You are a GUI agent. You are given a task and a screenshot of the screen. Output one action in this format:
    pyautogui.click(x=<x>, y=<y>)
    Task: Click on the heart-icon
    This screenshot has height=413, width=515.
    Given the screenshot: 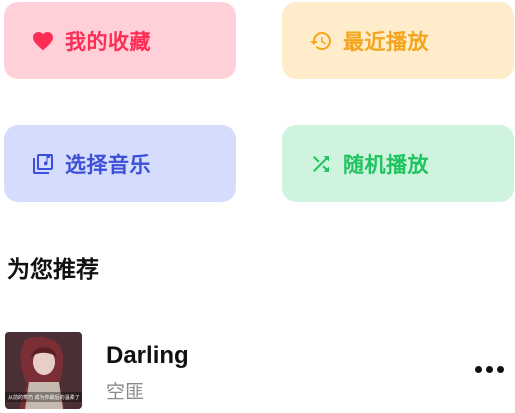 What is the action you would take?
    pyautogui.click(x=43, y=41)
    